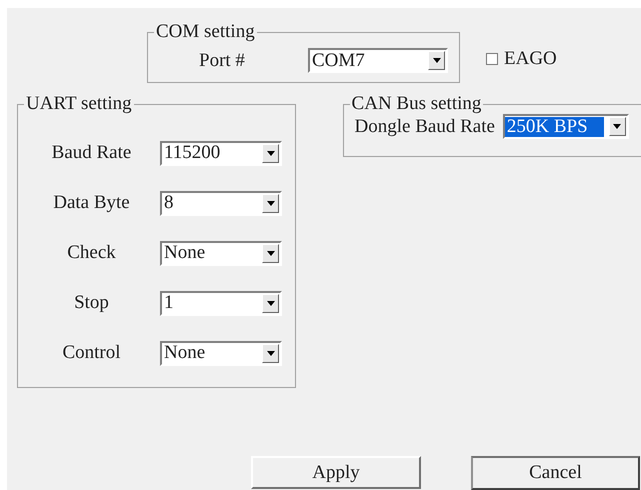 The width and height of the screenshot is (641, 490). What do you see at coordinates (79, 104) in the screenshot?
I see `group-title: UART setting` at bounding box center [79, 104].